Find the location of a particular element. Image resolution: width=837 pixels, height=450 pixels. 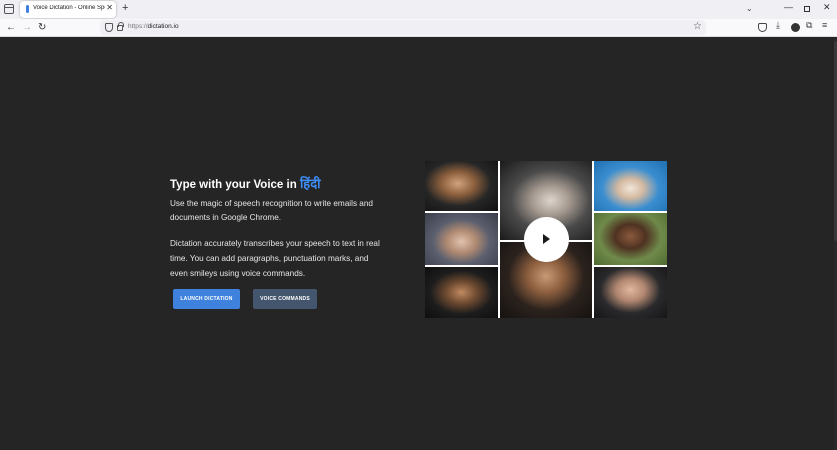

maximize-window-button is located at coordinates (807, 9).